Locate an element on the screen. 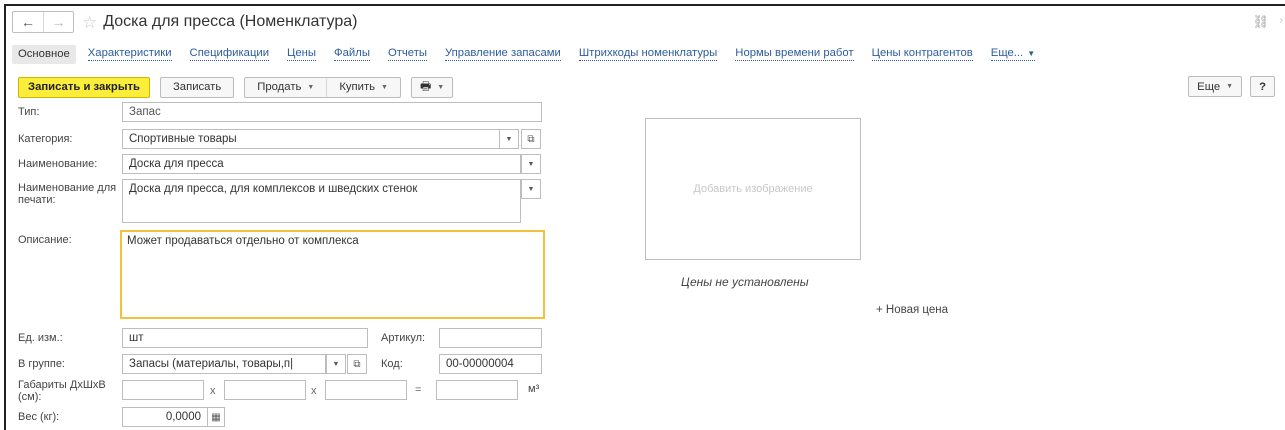  more-button: Еще ▼ is located at coordinates (1215, 86).